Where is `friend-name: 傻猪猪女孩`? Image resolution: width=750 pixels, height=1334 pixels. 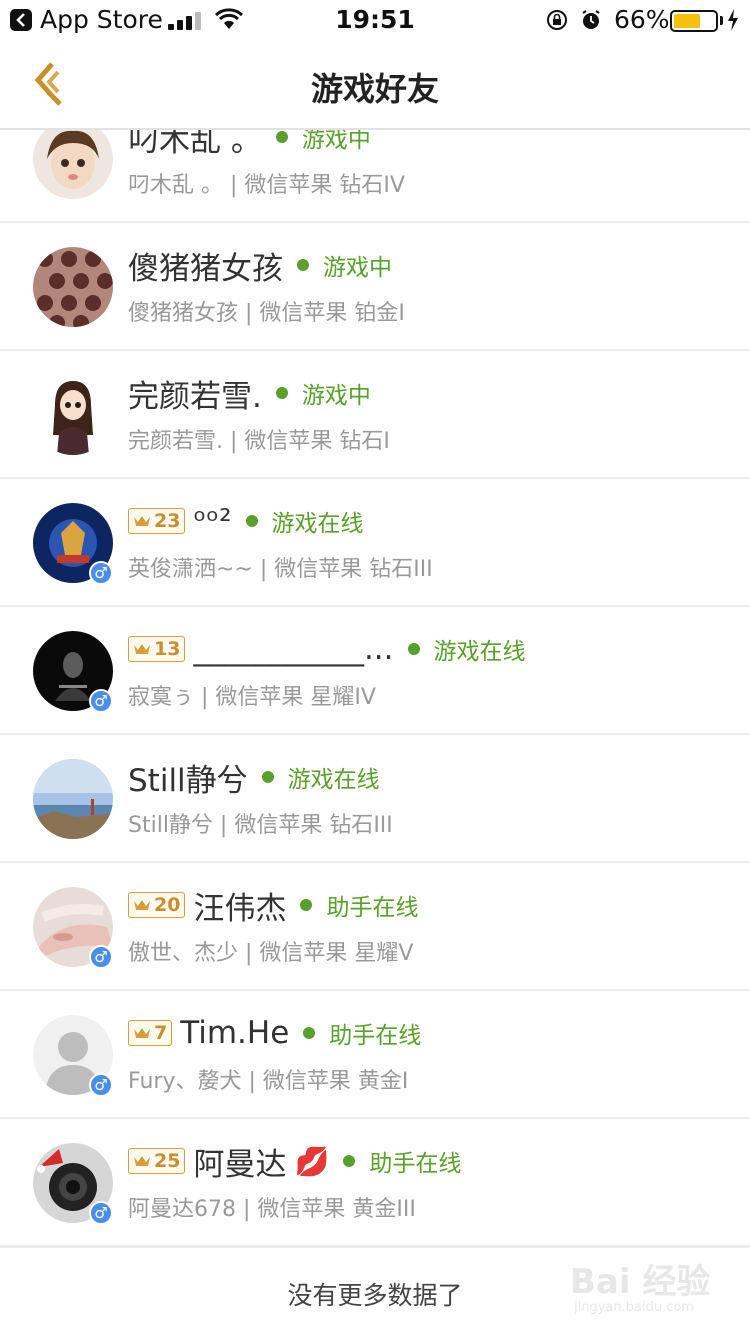
friend-name: 傻猪猪女孩 is located at coordinates (205, 268).